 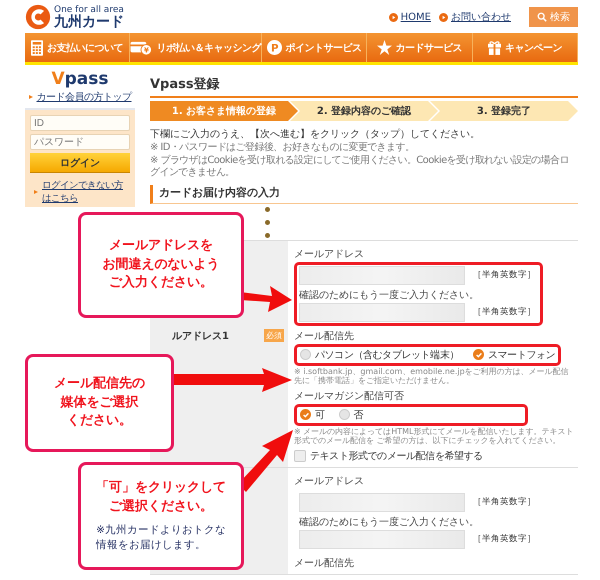 I want to click on callout-text: メールアドレスを, so click(x=161, y=245).